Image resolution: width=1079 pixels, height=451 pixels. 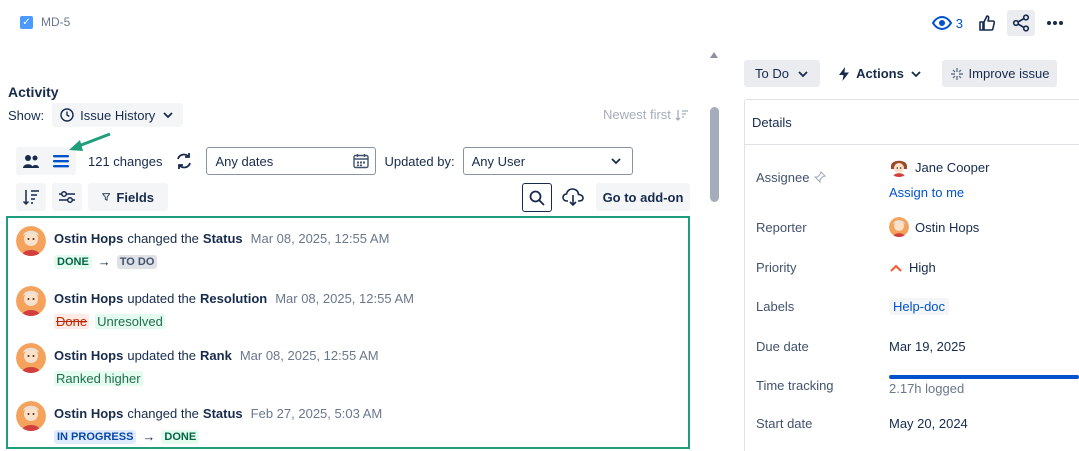 I want to click on status-button: To Do, so click(x=782, y=73).